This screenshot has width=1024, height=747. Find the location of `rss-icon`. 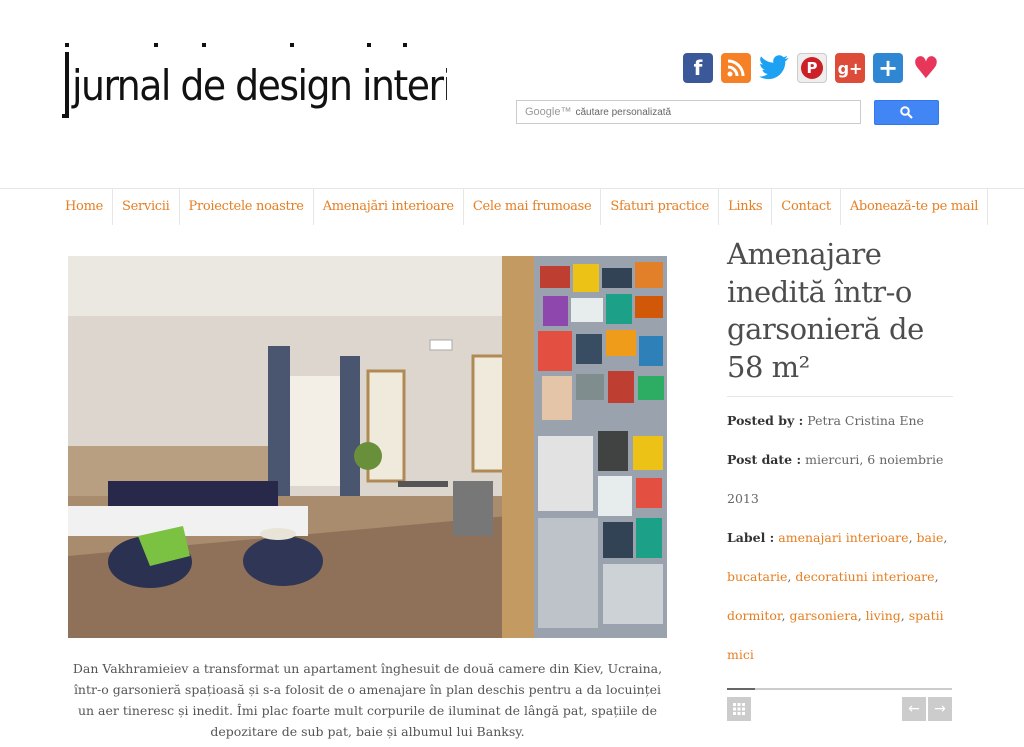

rss-icon is located at coordinates (736, 68).